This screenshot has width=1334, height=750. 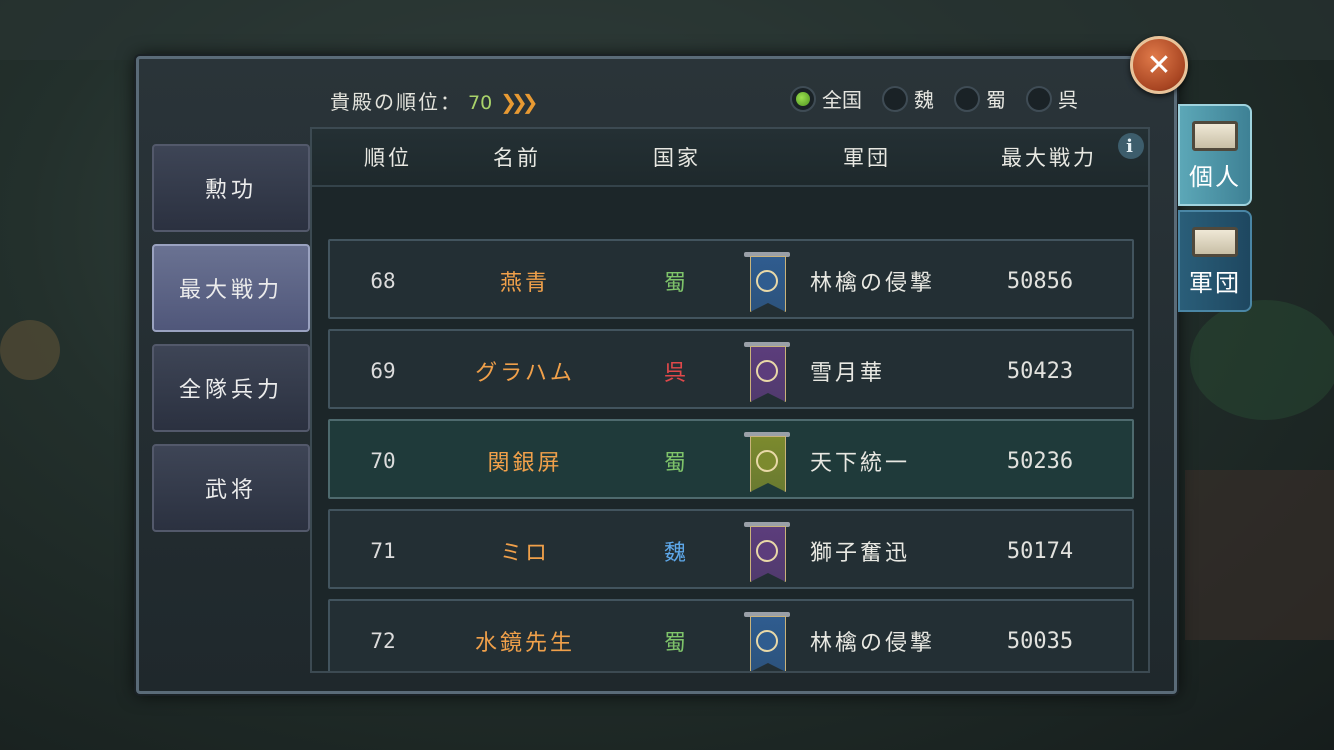 I want to click on table-row: 72 水鏡先生 蜀 林檎の侵撃 50035, so click(x=731, y=635).